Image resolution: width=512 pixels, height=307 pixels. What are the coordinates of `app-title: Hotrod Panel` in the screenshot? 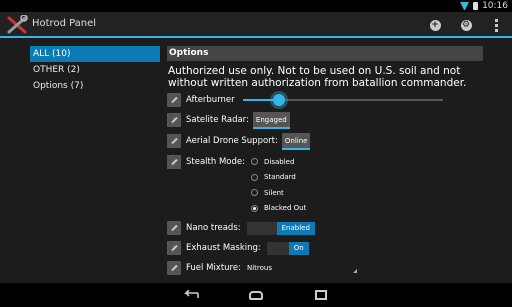 It's located at (64, 23).